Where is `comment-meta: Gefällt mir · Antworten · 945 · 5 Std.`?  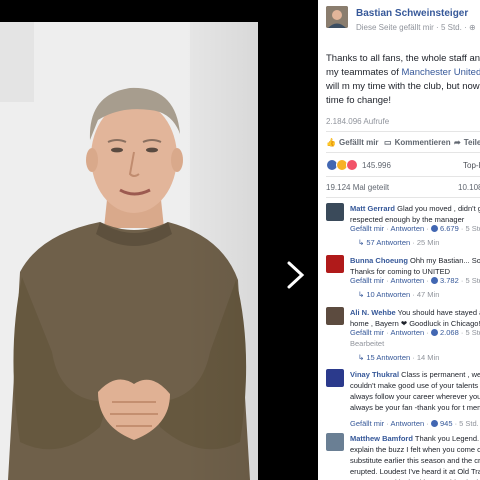
comment-meta: Gefällt mir · Antworten · 945 · 5 Std. is located at coordinates (414, 423).